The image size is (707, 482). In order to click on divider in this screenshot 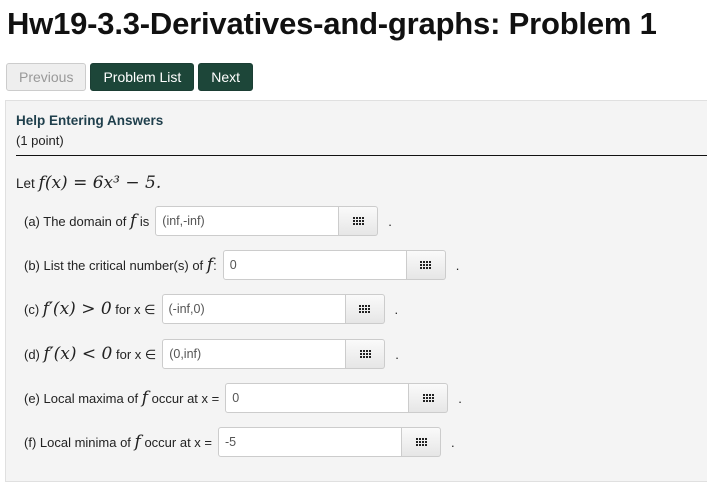, I will do `click(361, 155)`.